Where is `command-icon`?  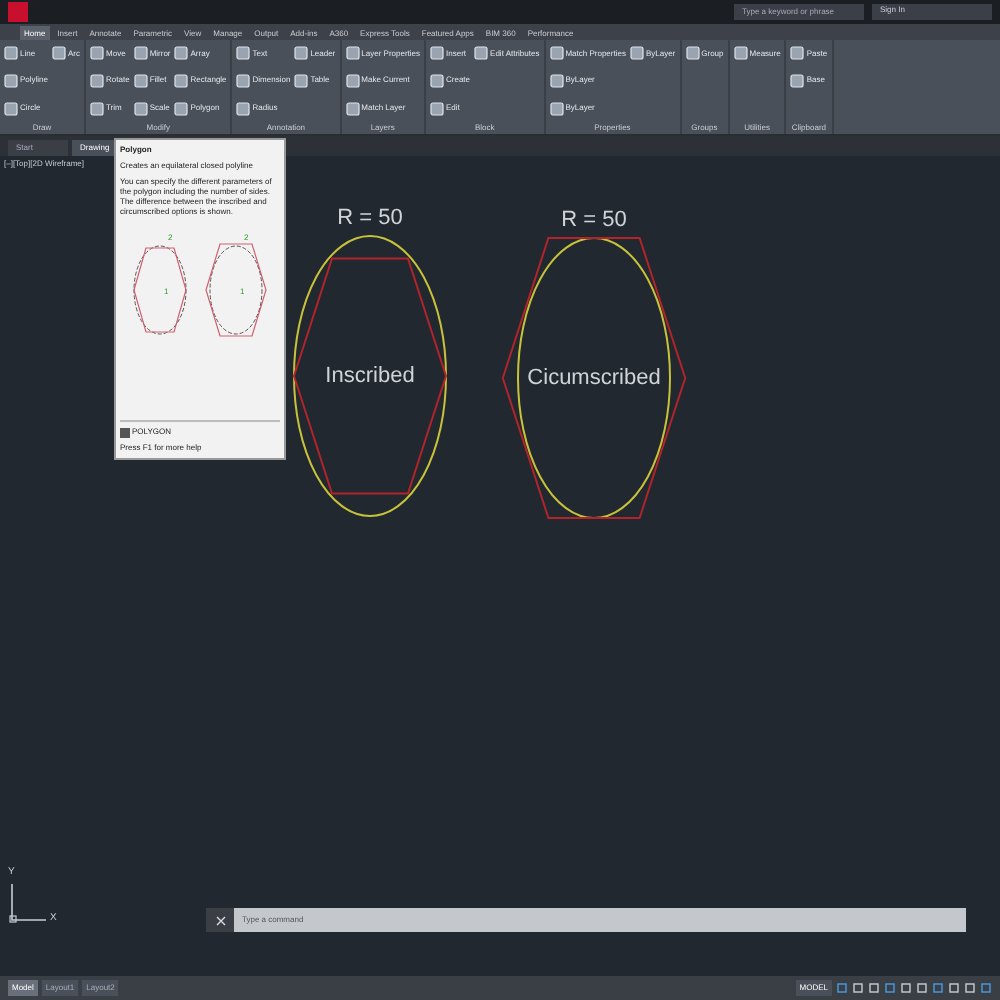 command-icon is located at coordinates (125, 432).